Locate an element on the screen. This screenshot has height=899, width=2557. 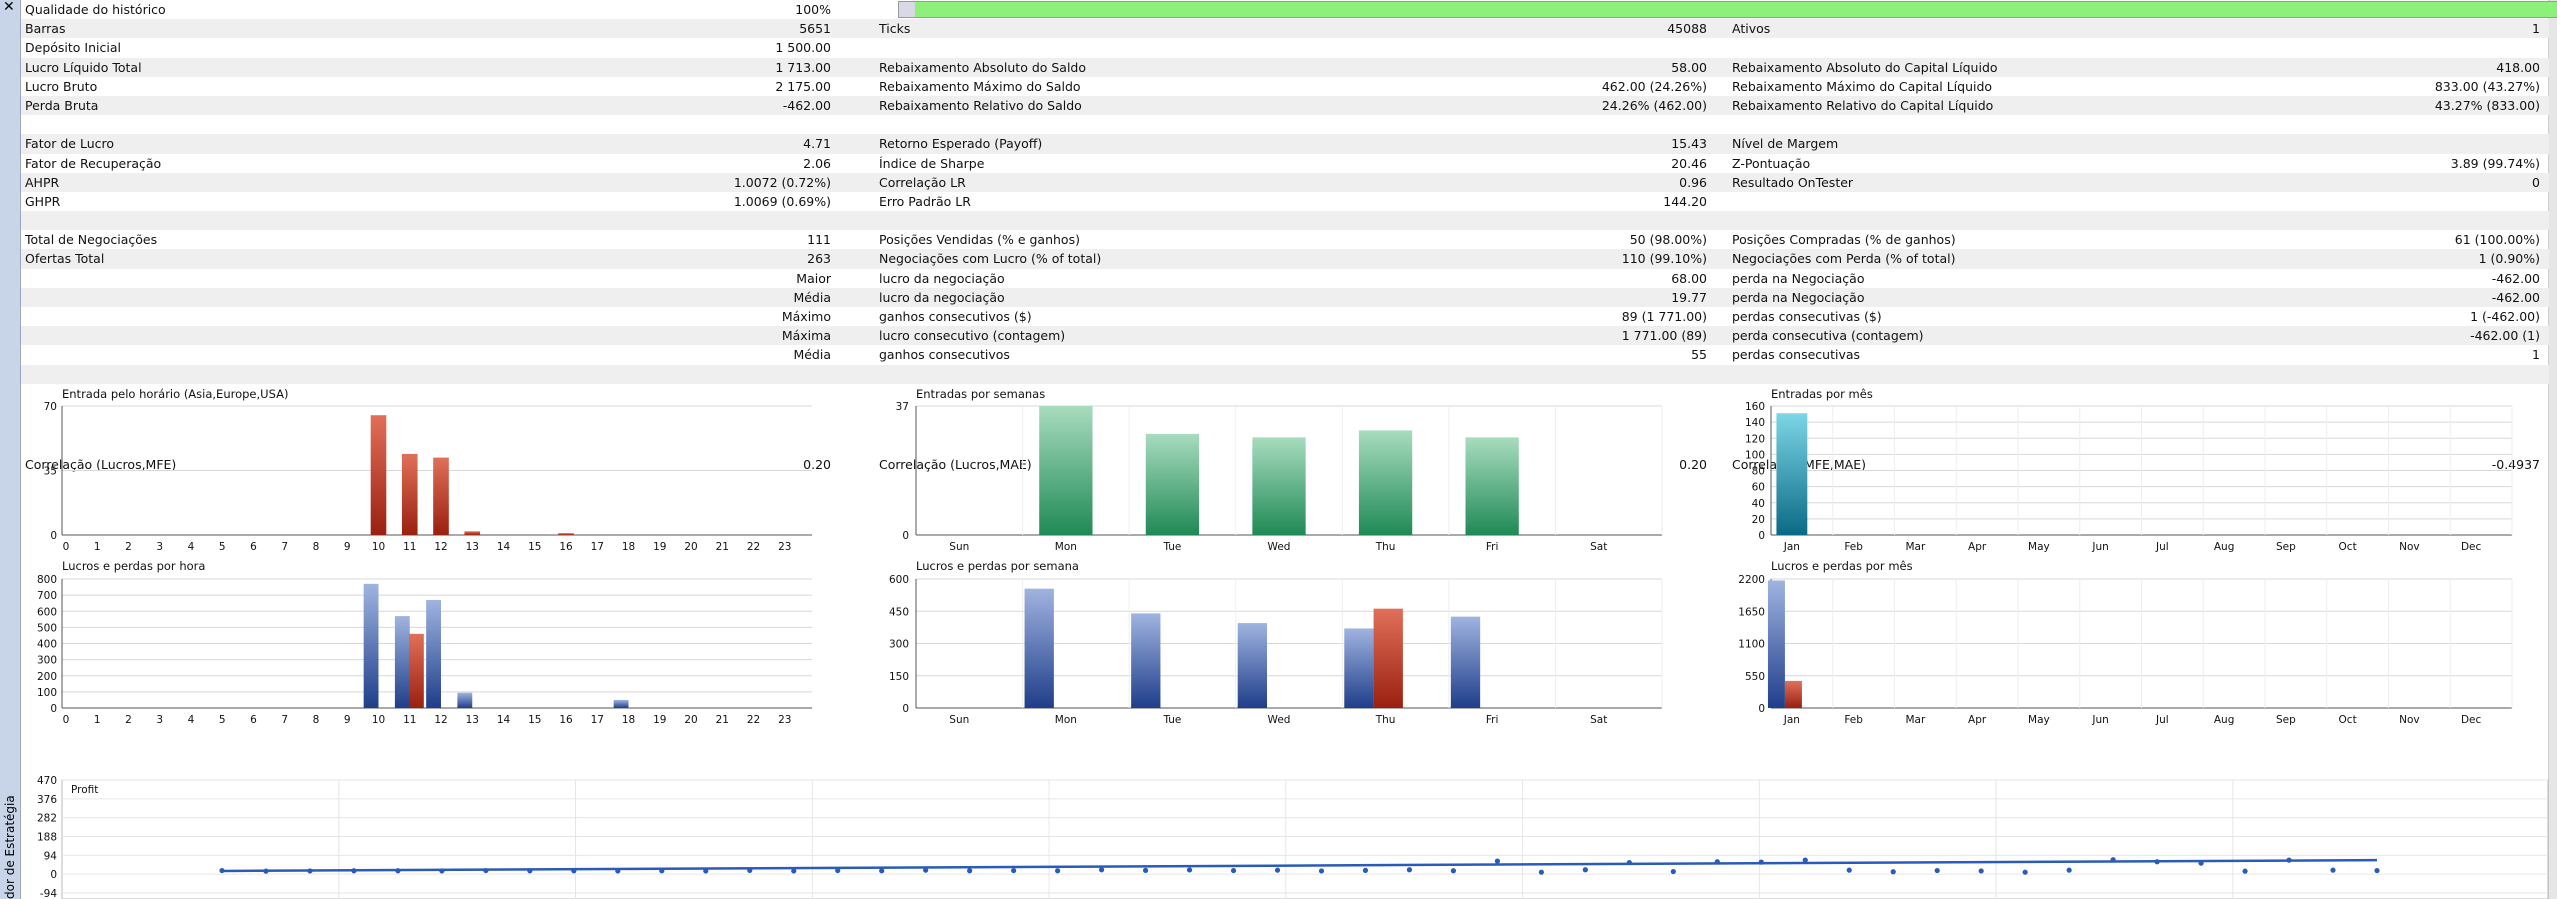
x-tick-label: 19 is located at coordinates (659, 547).